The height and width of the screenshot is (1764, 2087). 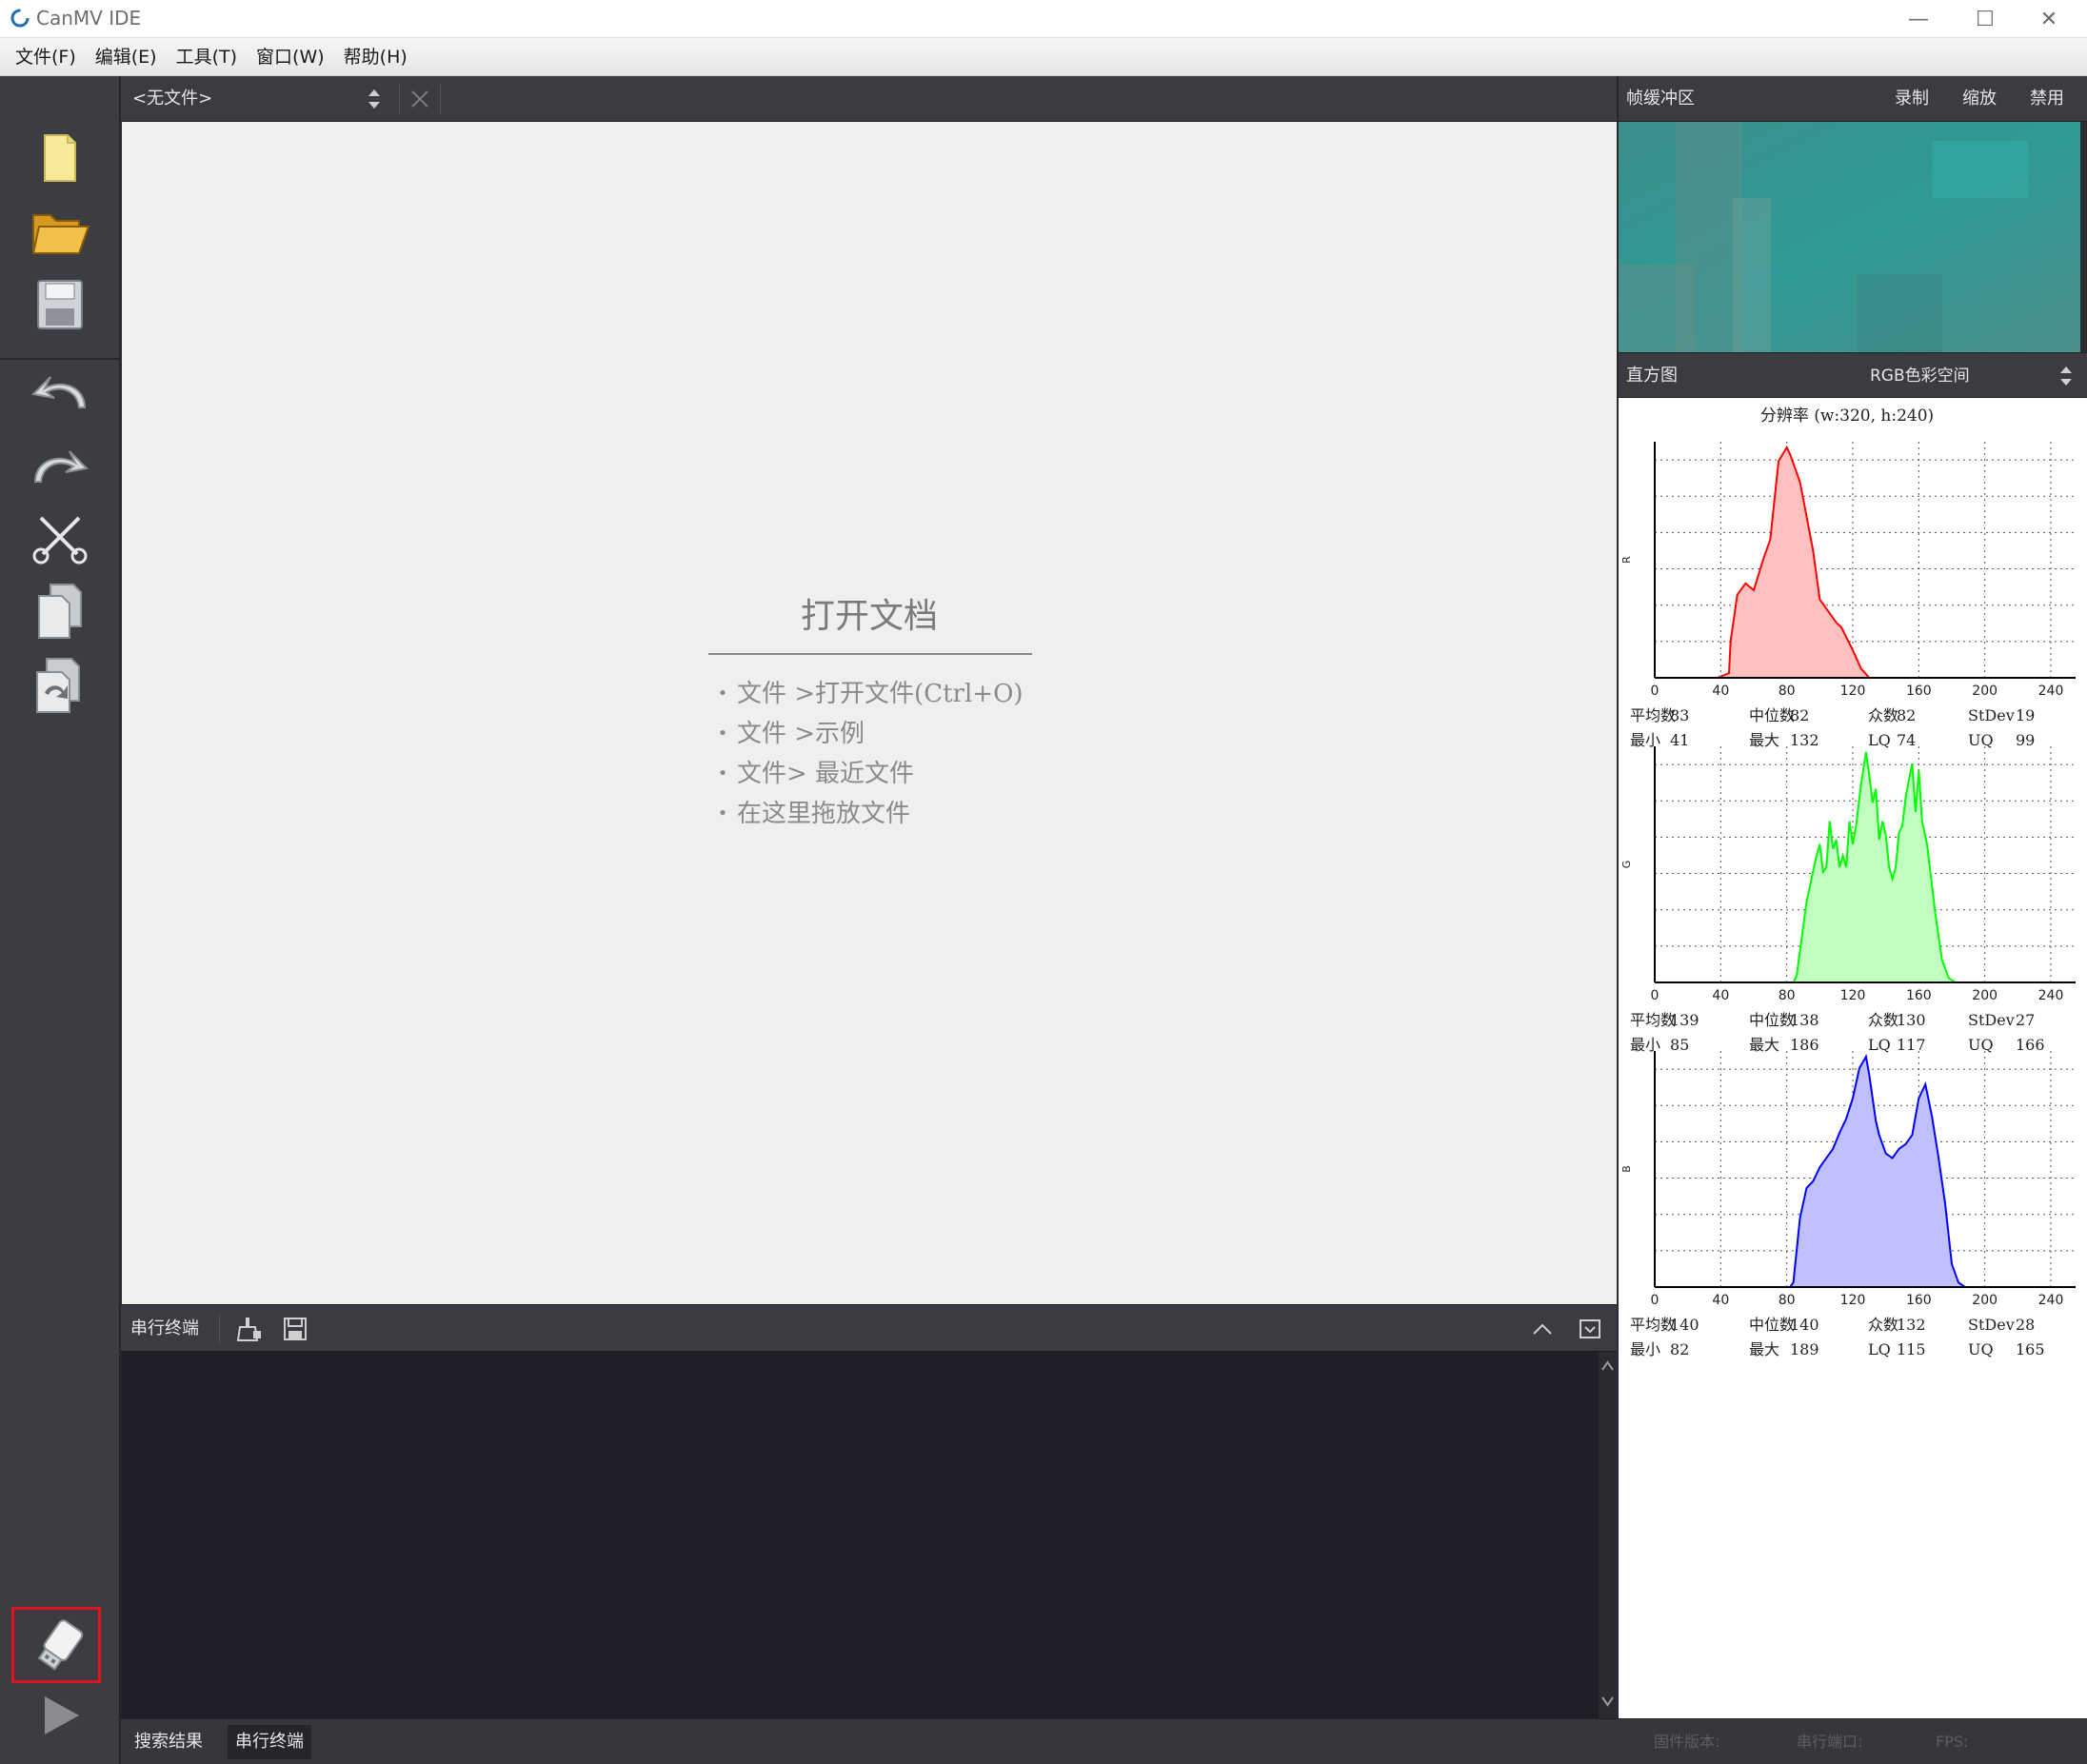 I want to click on save-terminal-icon, so click(x=295, y=1329).